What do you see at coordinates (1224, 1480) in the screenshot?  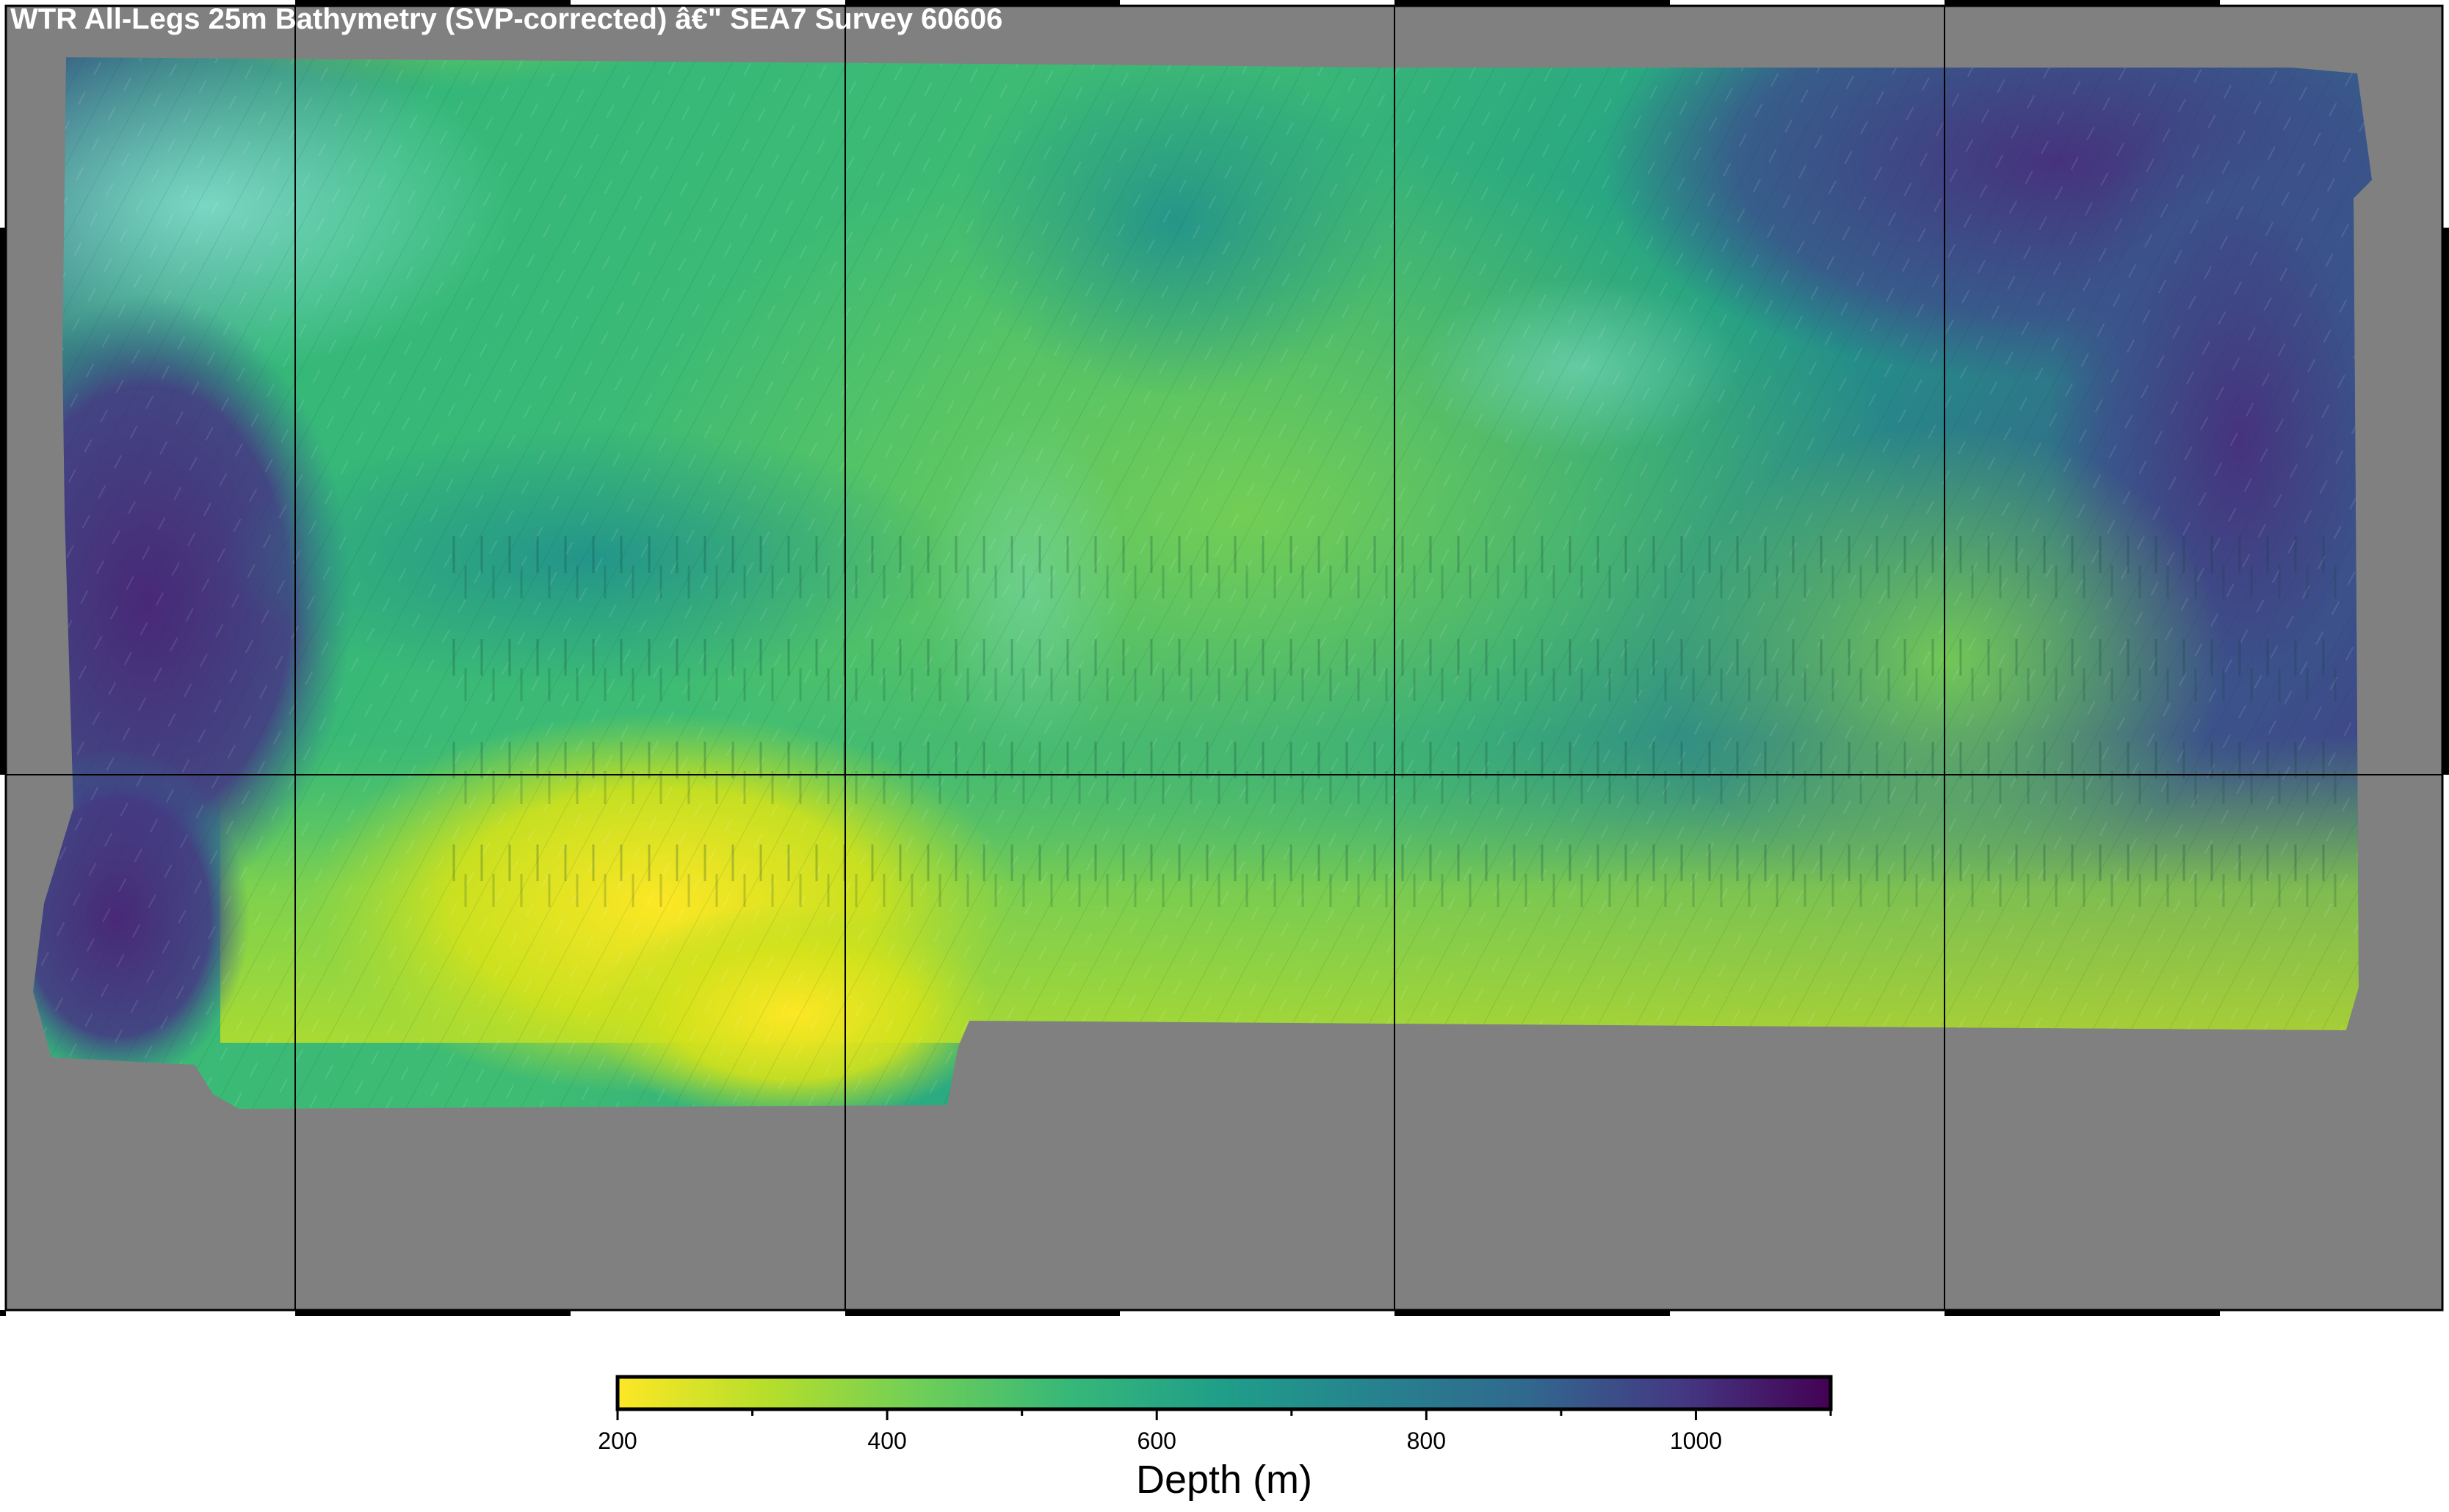 I see `colorbar-label: Depth (m)` at bounding box center [1224, 1480].